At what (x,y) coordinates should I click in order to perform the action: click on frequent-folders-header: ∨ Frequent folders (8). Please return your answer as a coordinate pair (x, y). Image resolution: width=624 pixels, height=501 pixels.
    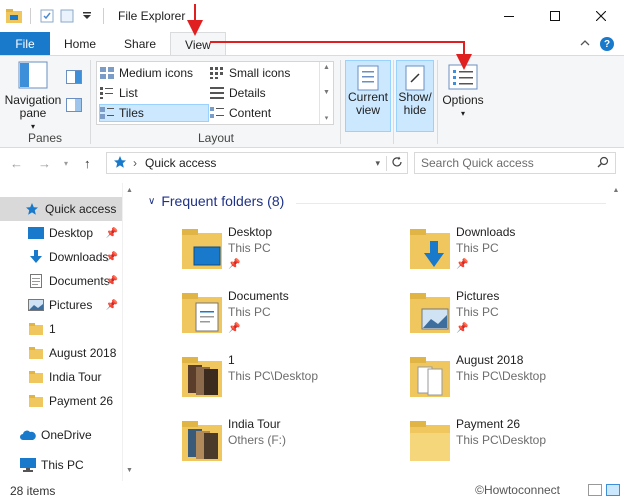
    Looking at the image, I should click on (216, 201).